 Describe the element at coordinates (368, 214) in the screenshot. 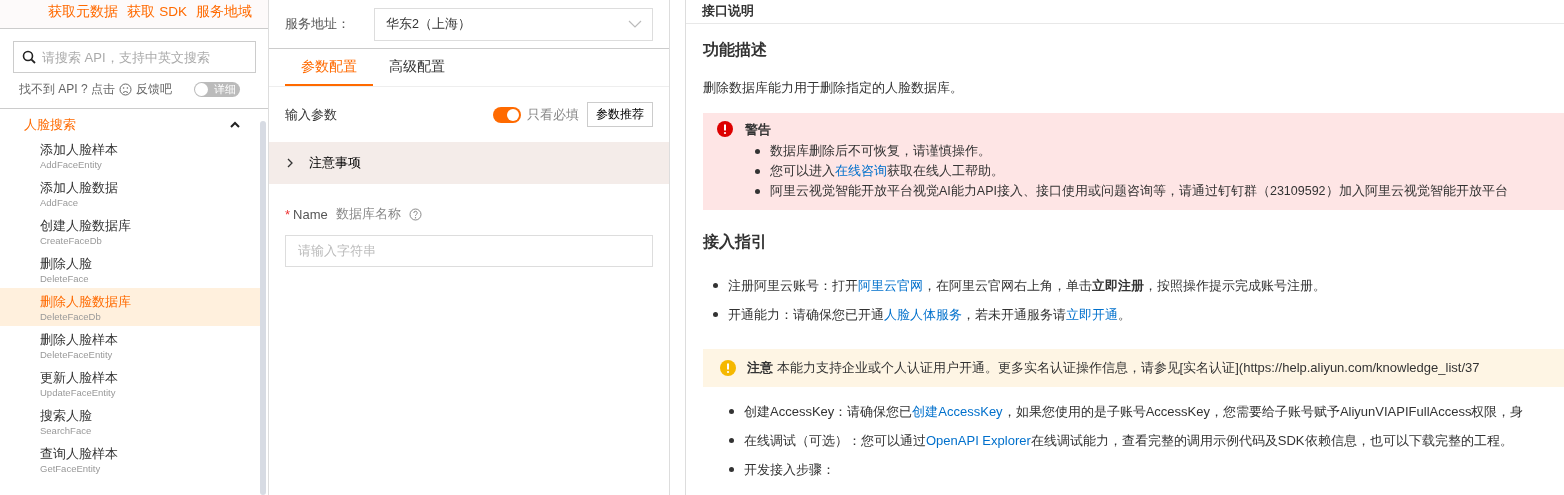

I see `field-description: 数据库名称` at that location.